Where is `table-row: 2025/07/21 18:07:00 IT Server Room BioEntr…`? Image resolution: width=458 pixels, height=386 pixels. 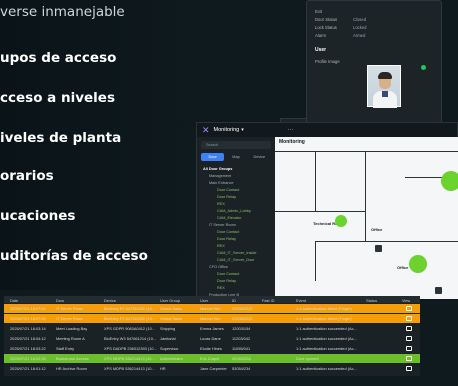
table-row: 2025/07/21 18:07:00 IT Server Room BioEntr… is located at coordinates (212, 318).